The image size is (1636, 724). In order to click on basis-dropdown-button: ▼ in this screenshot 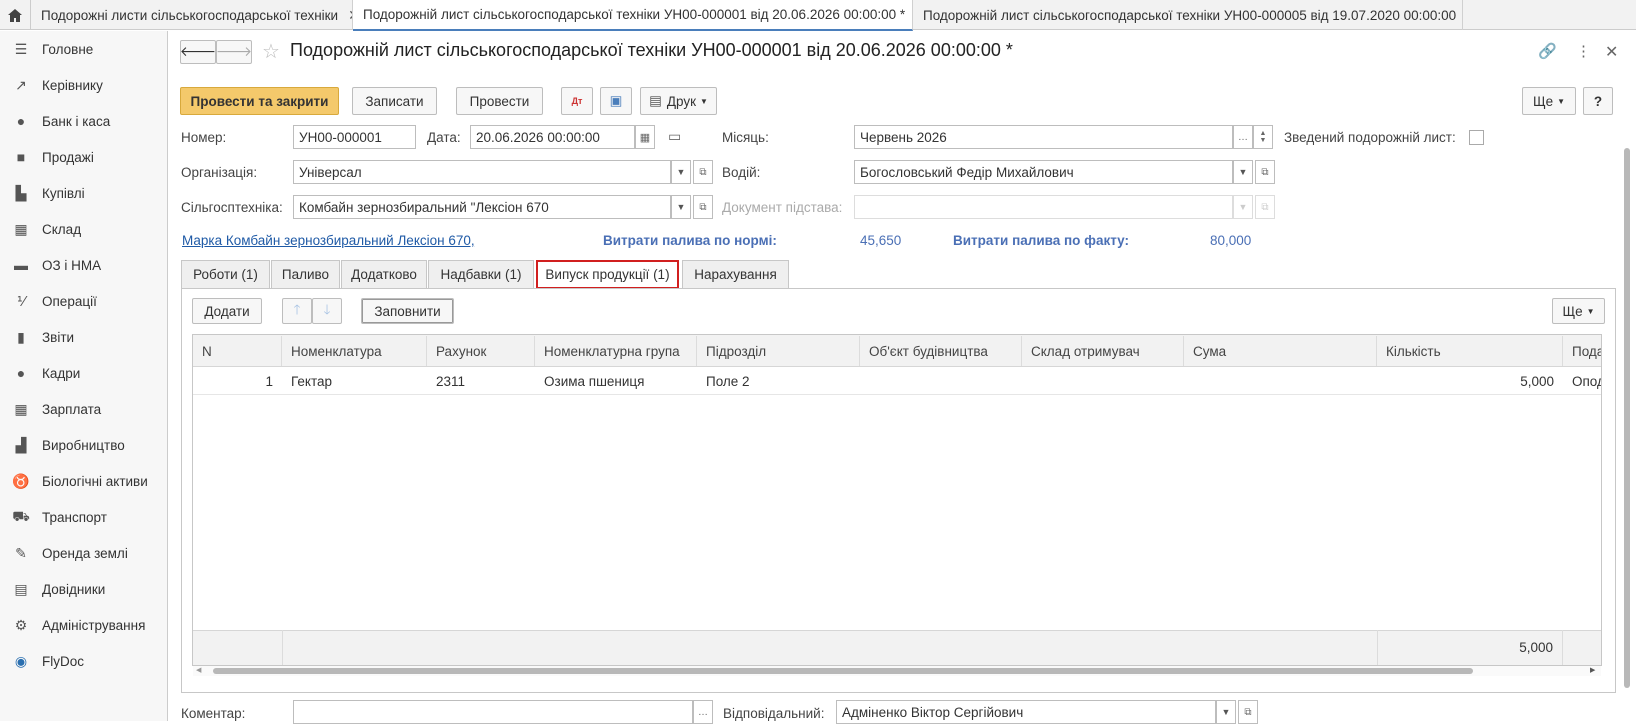, I will do `click(1243, 207)`.